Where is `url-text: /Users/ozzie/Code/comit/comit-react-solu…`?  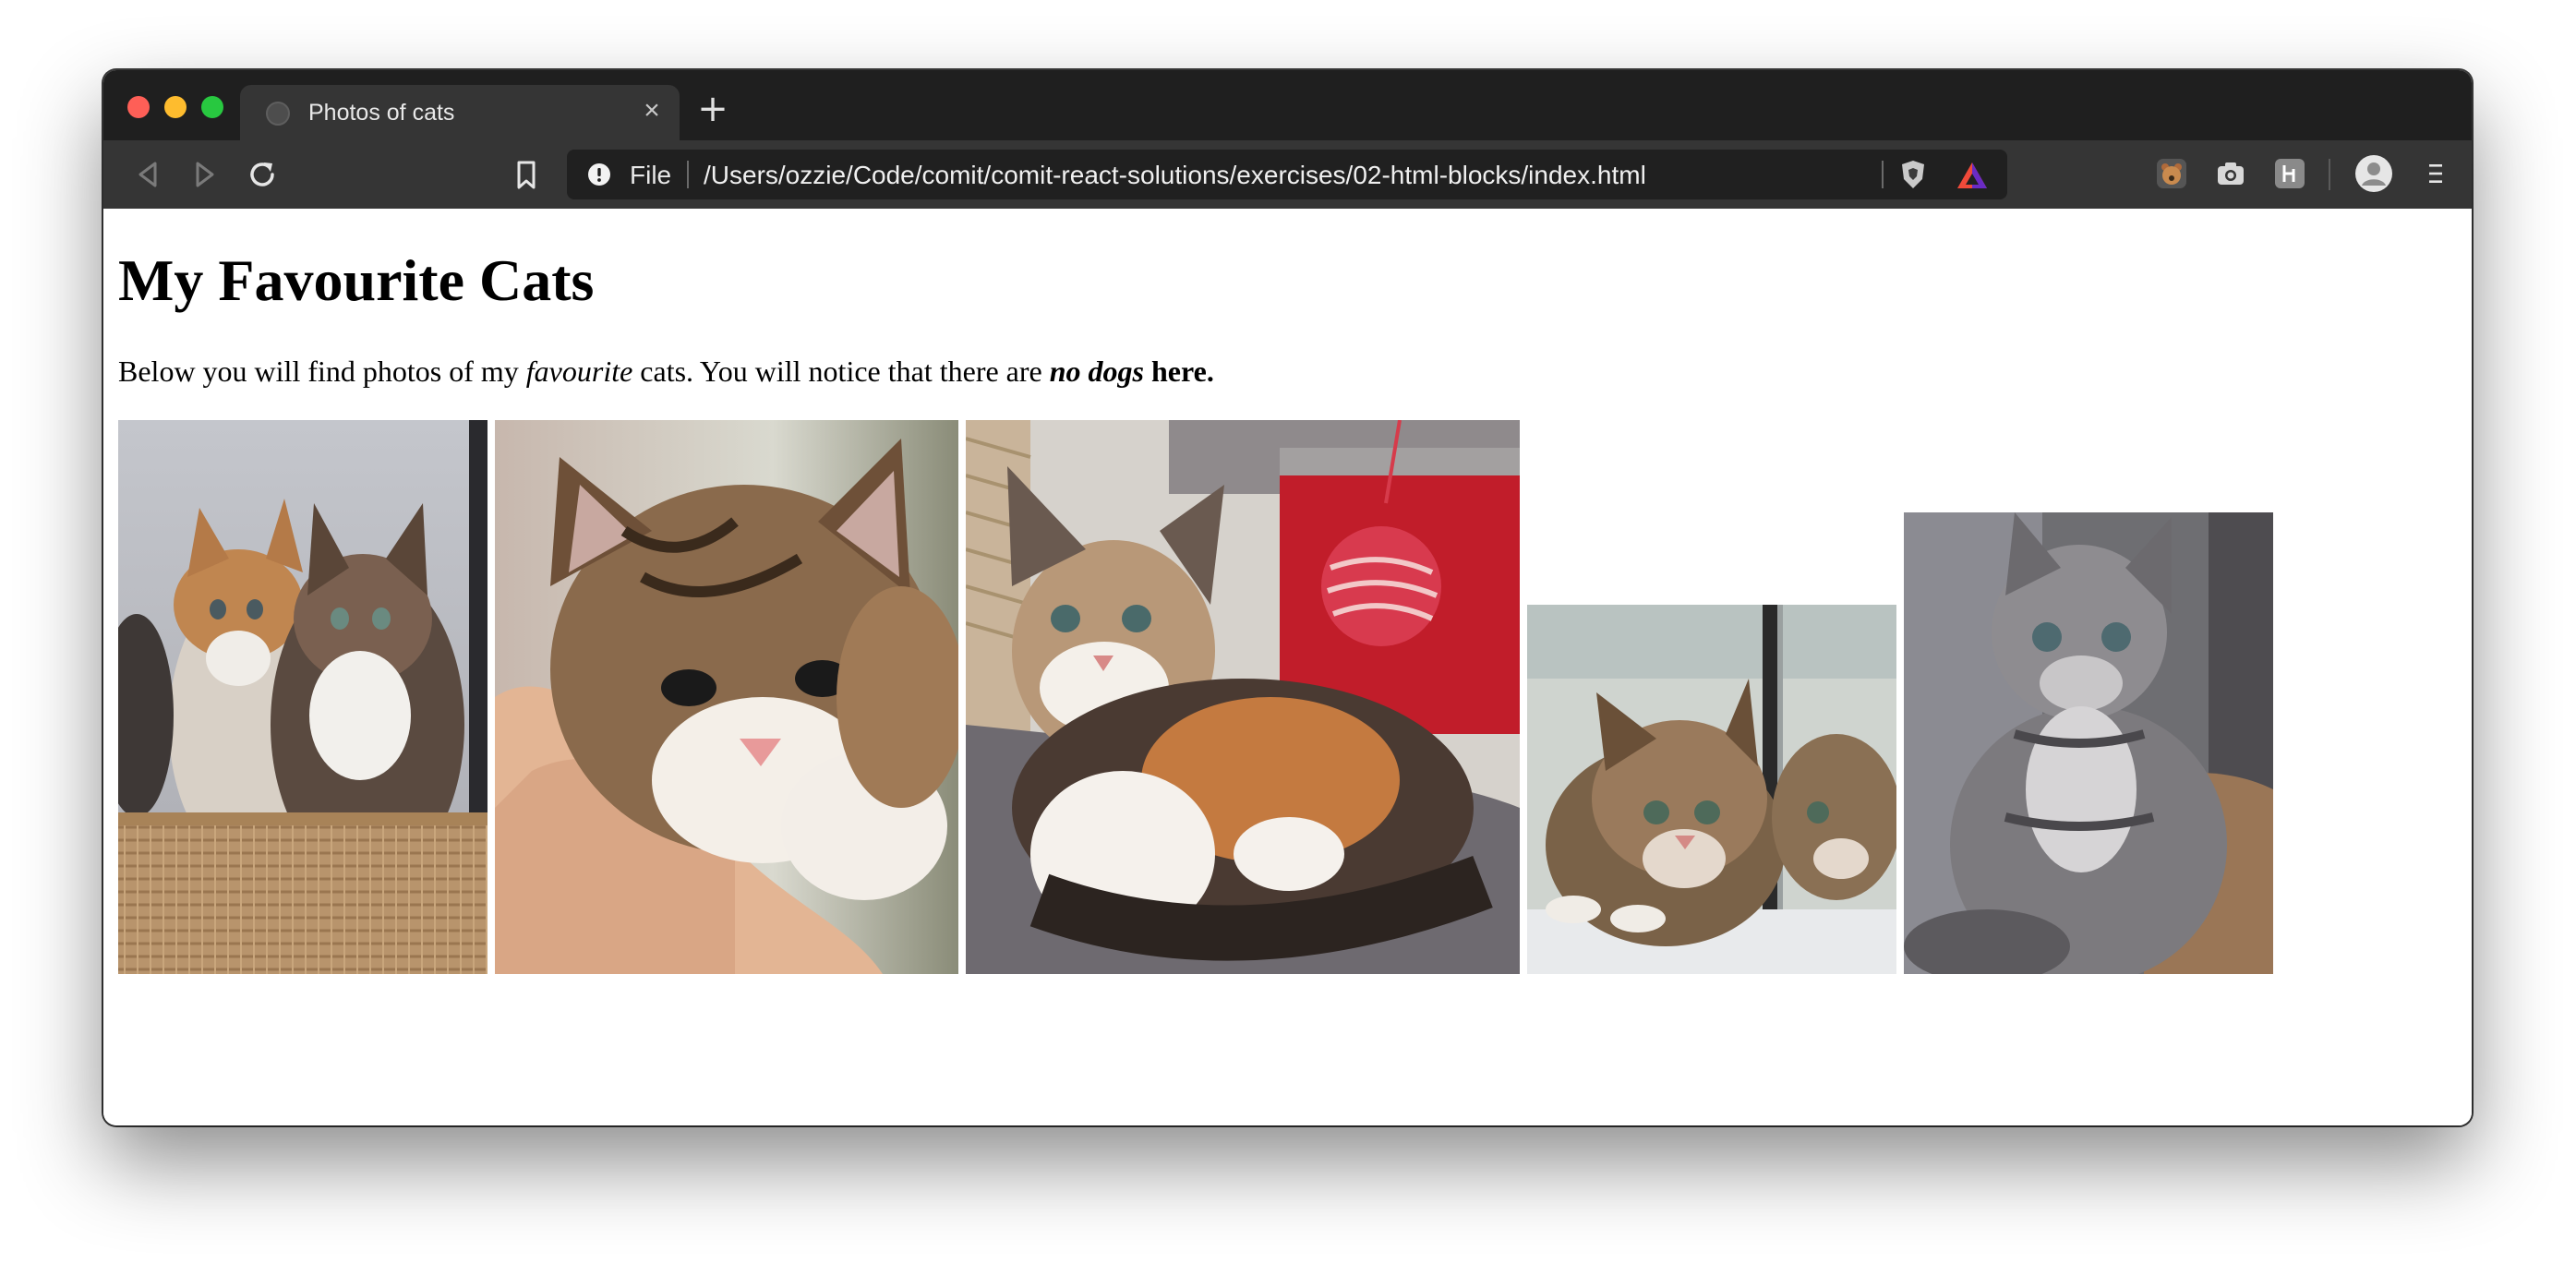
url-text: /Users/ozzie/Code/comit/comit-react-solu… is located at coordinates (1175, 176).